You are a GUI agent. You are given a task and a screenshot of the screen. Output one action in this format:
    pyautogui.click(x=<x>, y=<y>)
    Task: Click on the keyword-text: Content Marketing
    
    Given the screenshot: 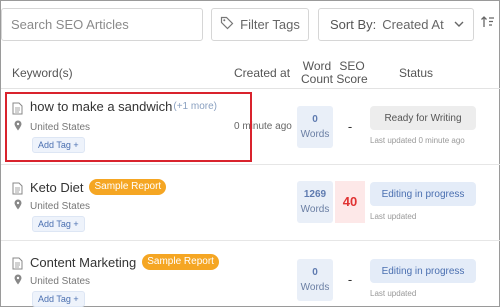 What is the action you would take?
    pyautogui.click(x=83, y=262)
    